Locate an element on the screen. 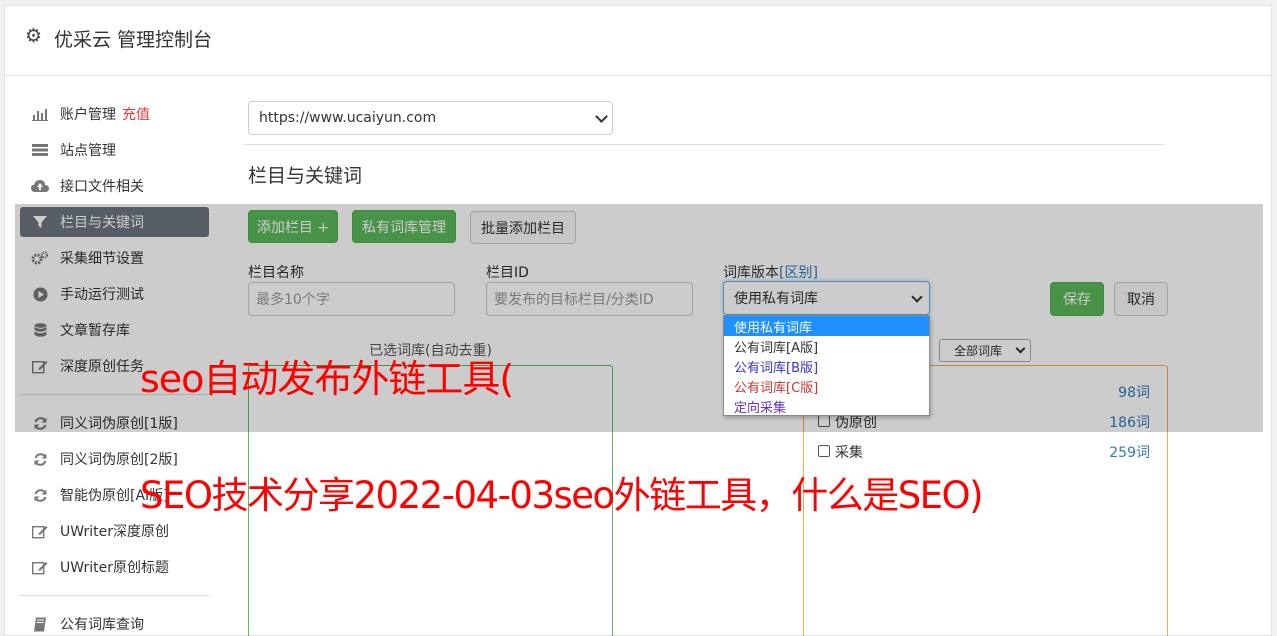  sidebar-item-synonym-v2: 同义词伪原创[2版] is located at coordinates (114, 459).